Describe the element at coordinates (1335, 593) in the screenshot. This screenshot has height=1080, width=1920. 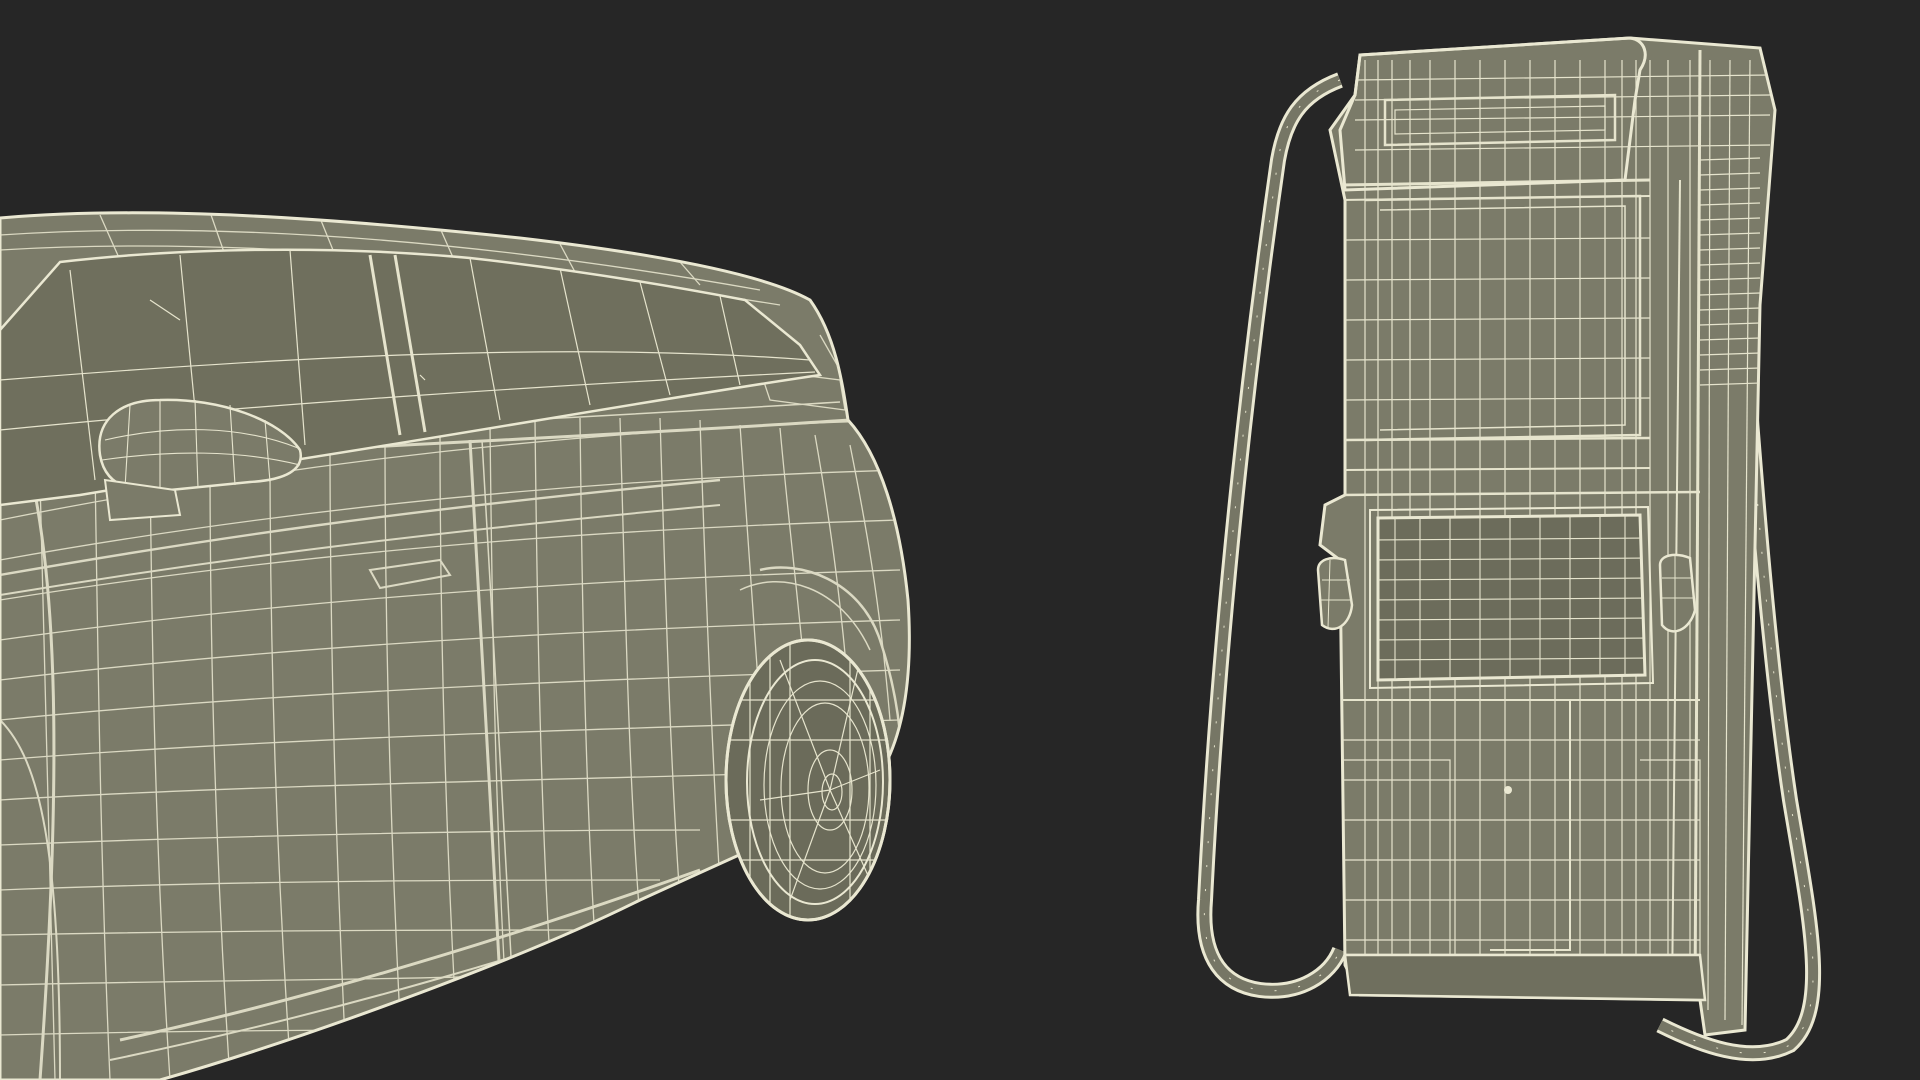
I see `charger-connector-left` at that location.